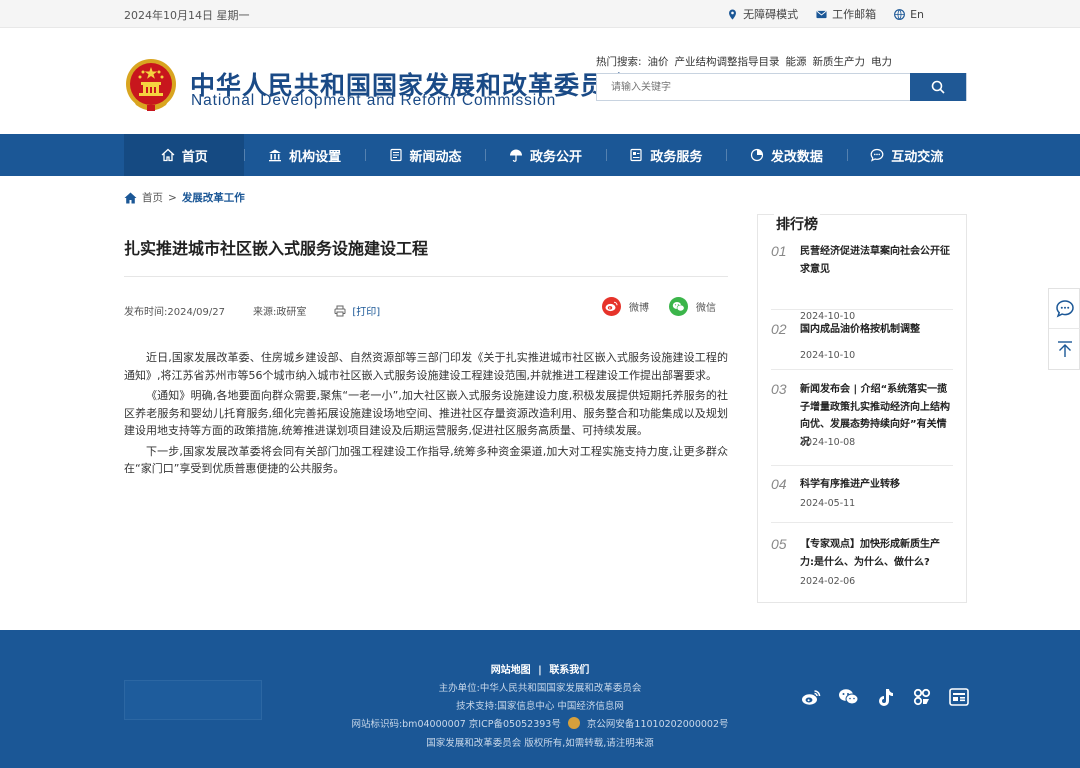 This screenshot has width=1080, height=768. Describe the element at coordinates (658, 61) in the screenshot. I see `hot-search-item: 油价` at that location.